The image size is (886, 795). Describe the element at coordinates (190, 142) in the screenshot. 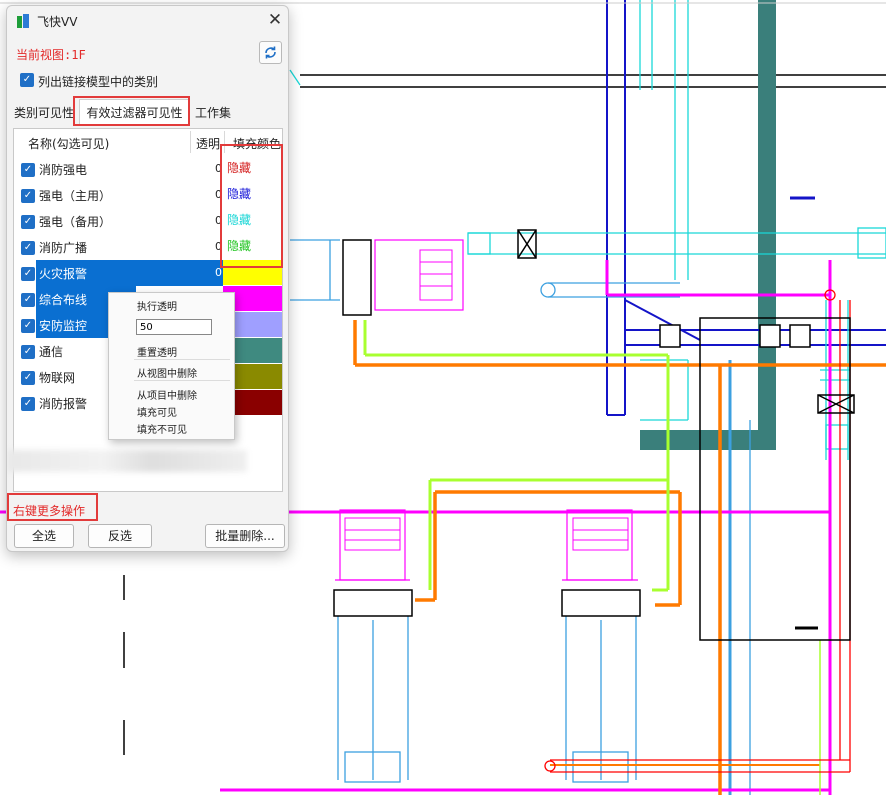

I see `column-separator` at that location.